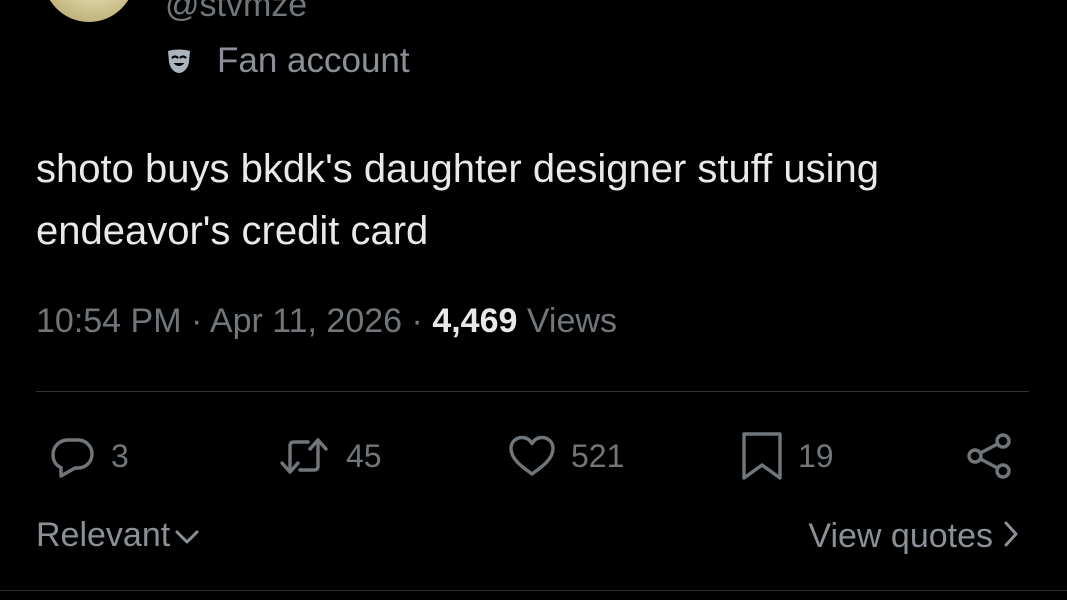  I want to click on tweet-date: Apr 11, 2026, so click(306, 321).